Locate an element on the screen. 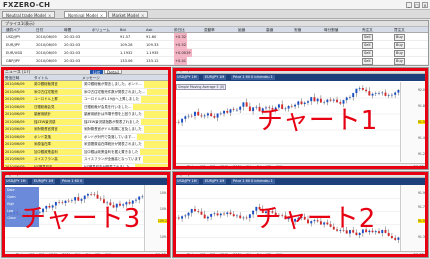 Image resolution: width=430 pixels, height=259 pixels. window-controls: _ □ × is located at coordinates (417, 5).